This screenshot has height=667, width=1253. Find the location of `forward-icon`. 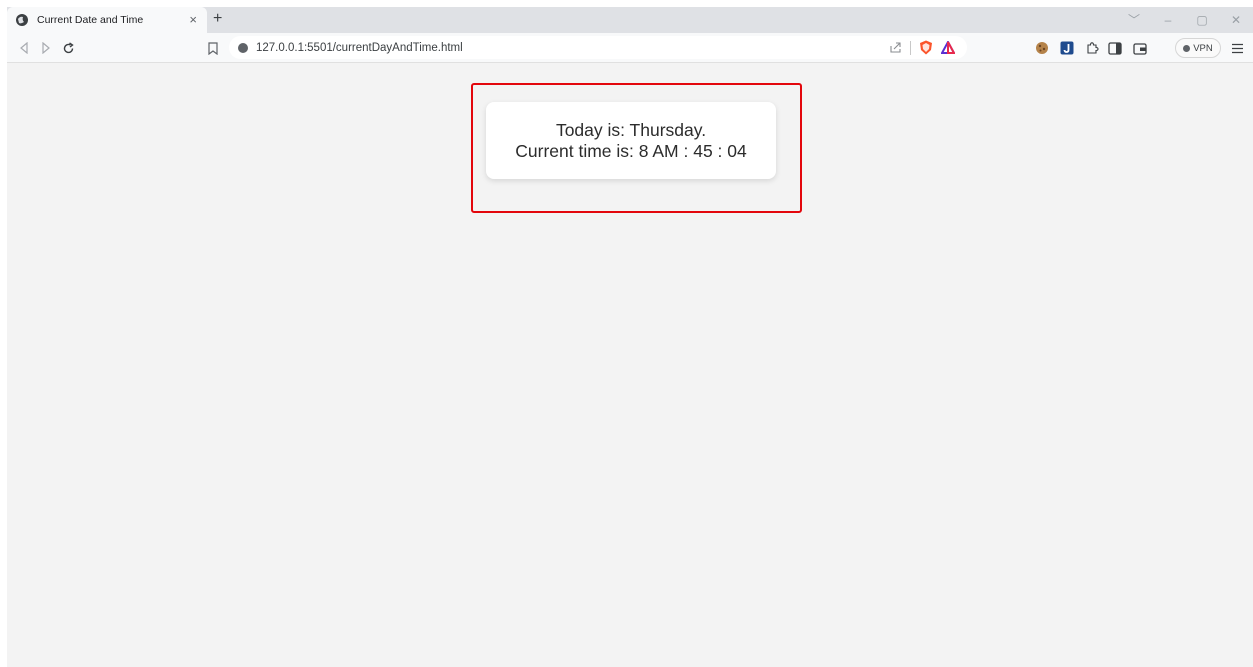

forward-icon is located at coordinates (46, 48).